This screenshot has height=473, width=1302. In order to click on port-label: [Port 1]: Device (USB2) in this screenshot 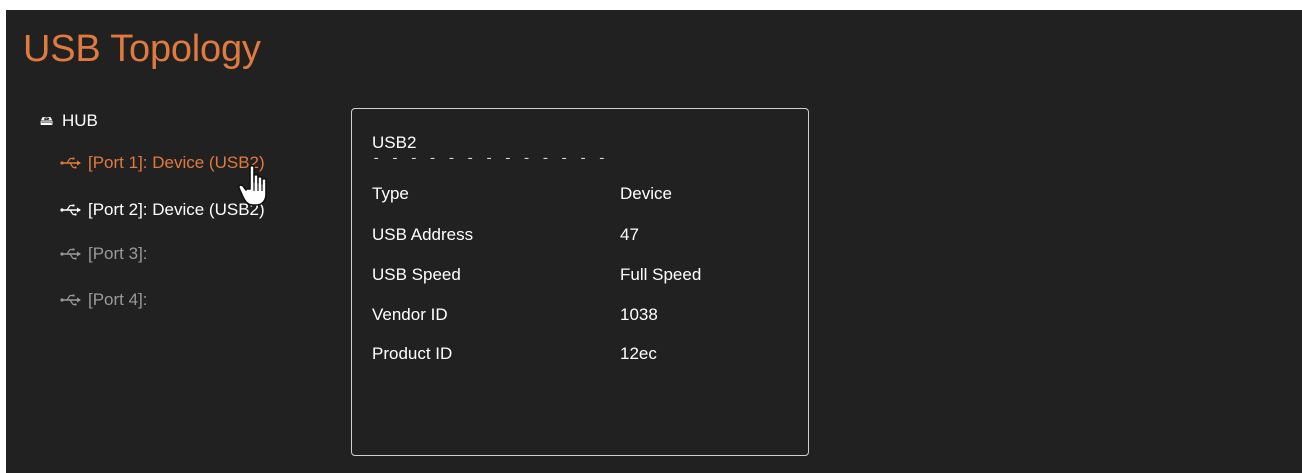, I will do `click(176, 162)`.